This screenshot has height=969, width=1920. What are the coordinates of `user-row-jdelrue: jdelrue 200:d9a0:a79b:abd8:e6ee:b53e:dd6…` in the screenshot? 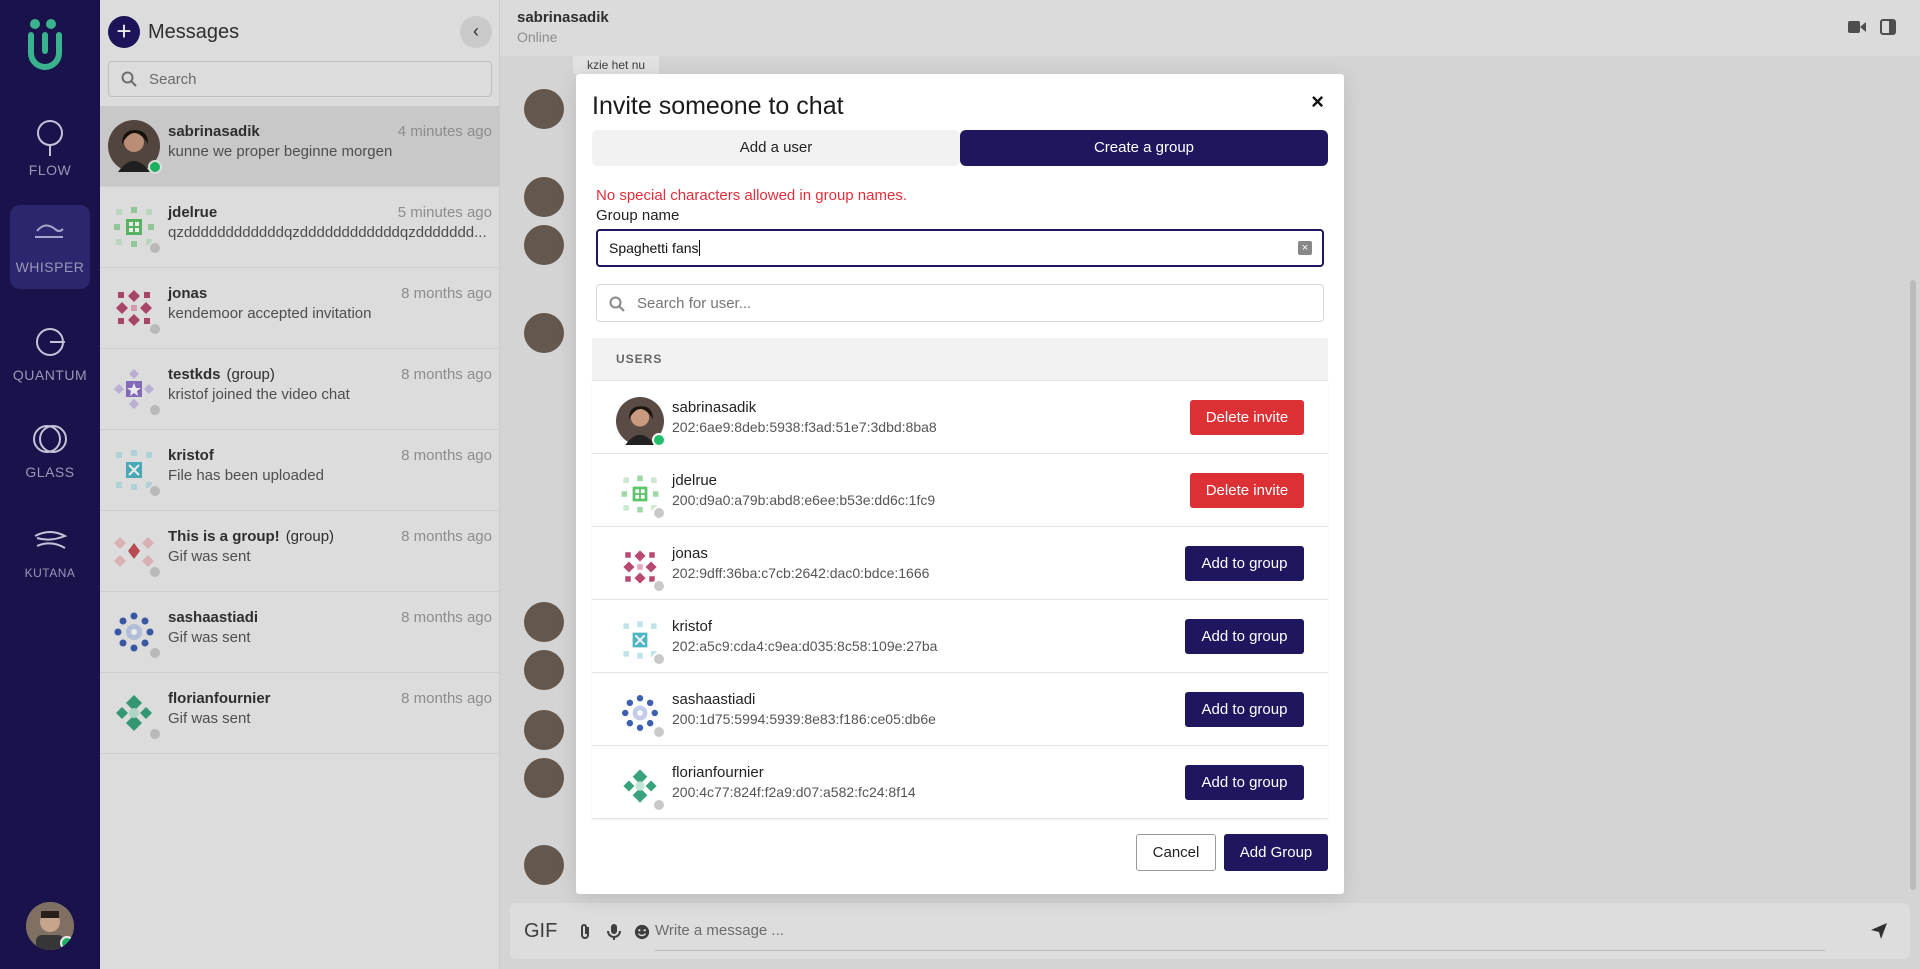 It's located at (960, 489).